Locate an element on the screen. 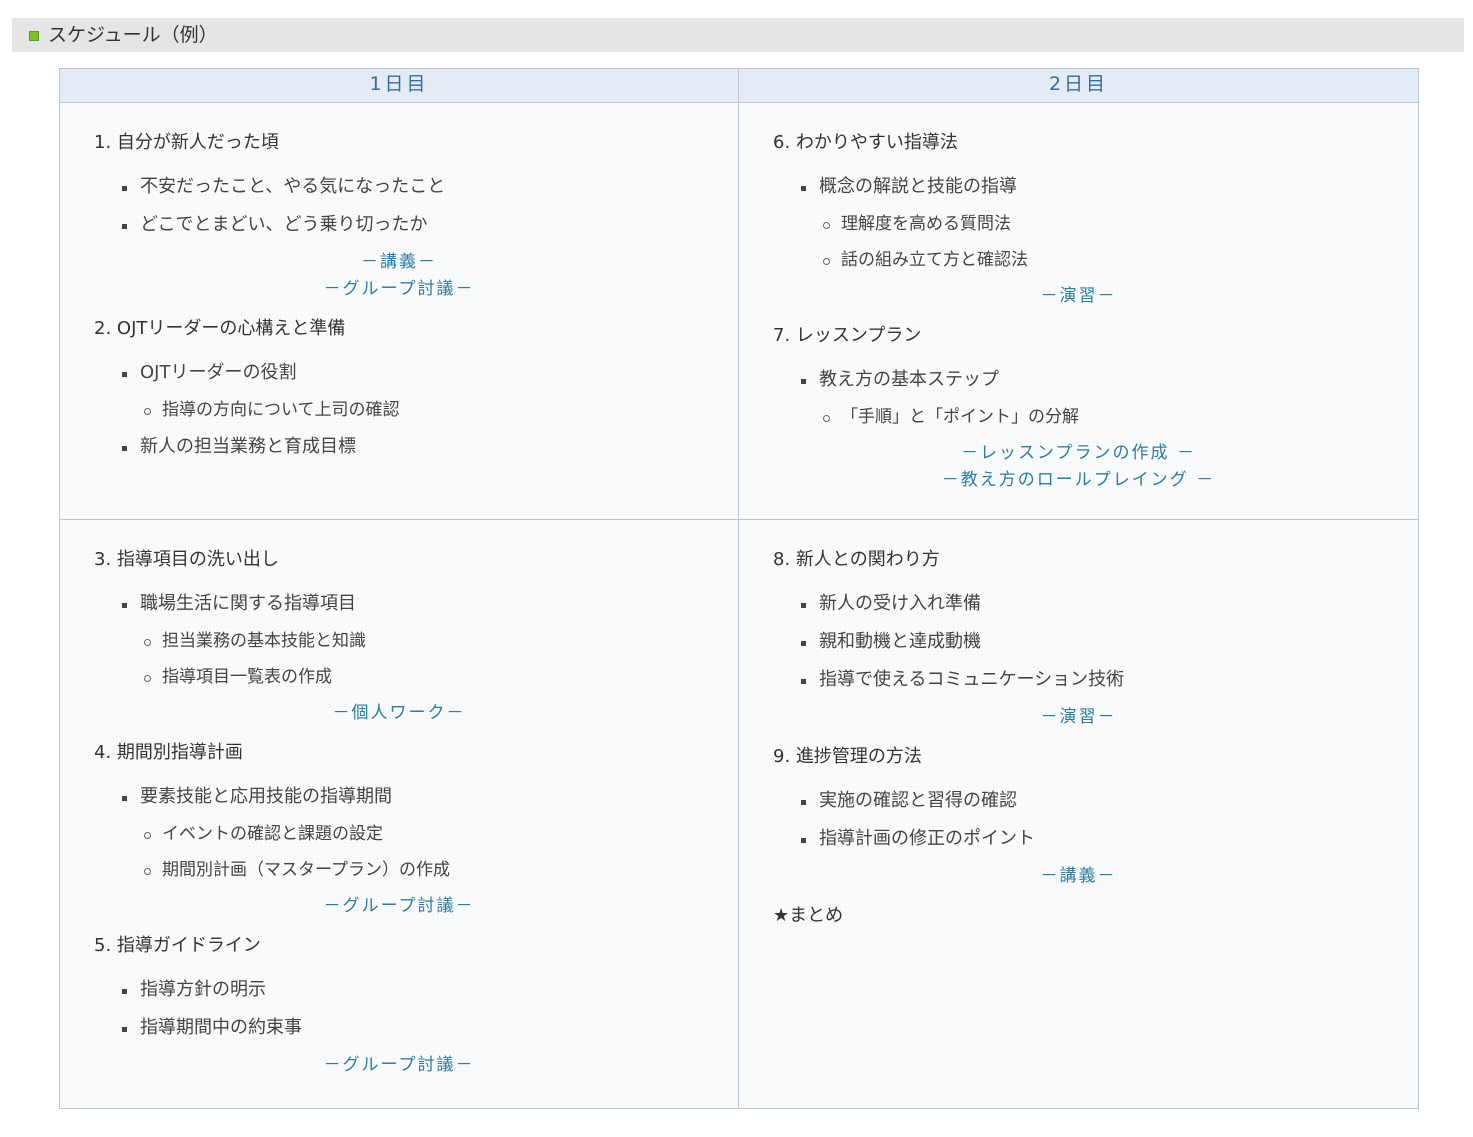  method-label: －個人ワーク－ is located at coordinates (399, 713).